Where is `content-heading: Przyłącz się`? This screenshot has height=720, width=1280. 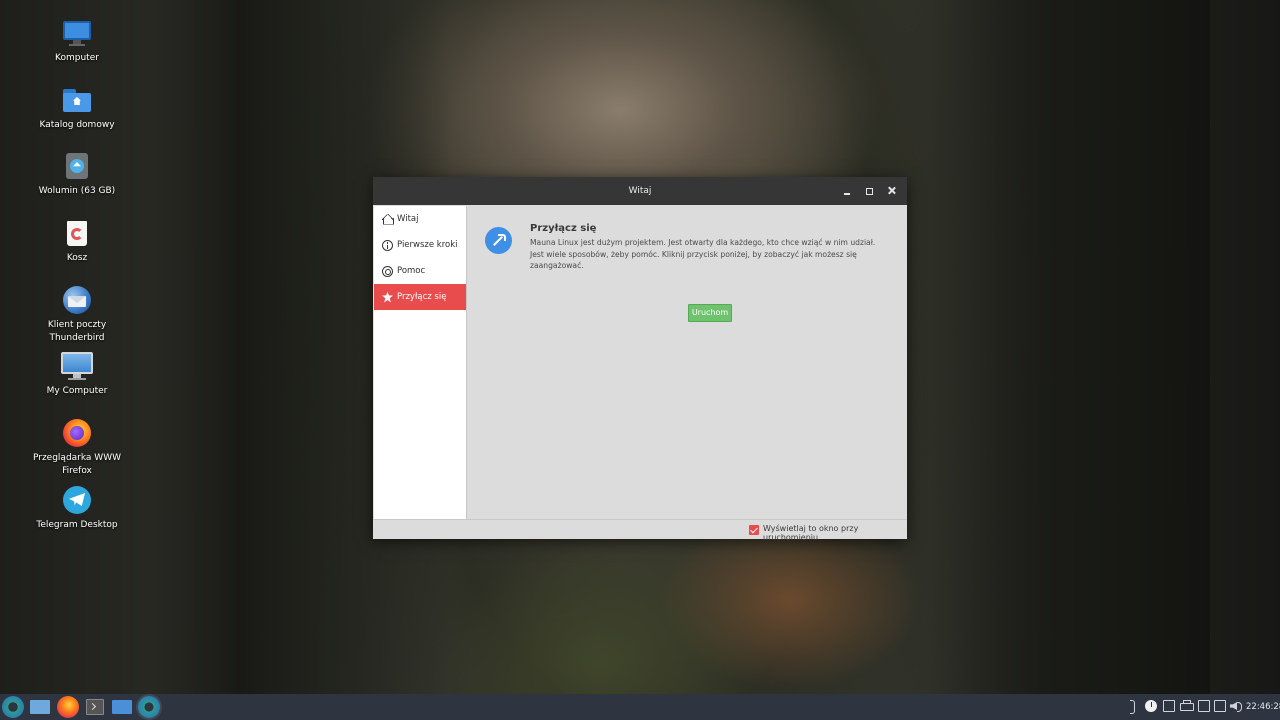
content-heading: Przyłącz się is located at coordinates (563, 228).